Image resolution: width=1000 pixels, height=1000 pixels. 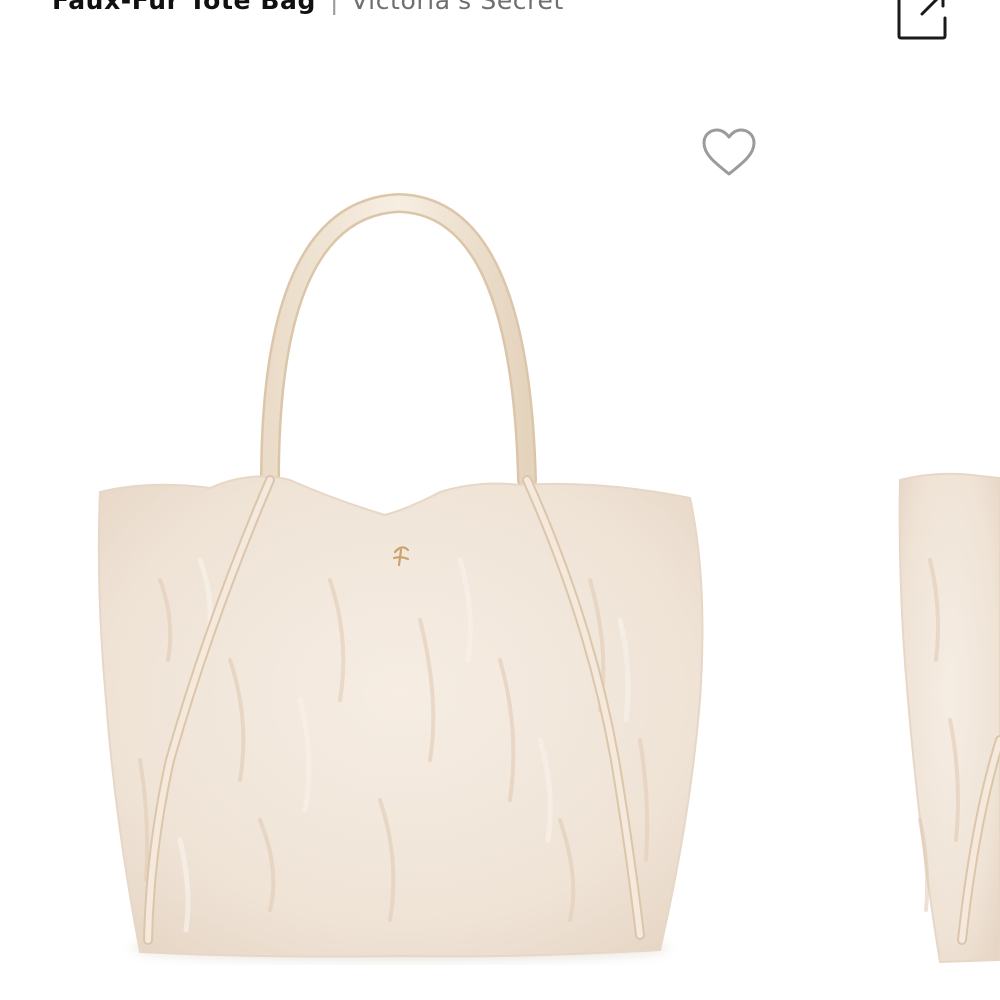 What do you see at coordinates (457, 7) in the screenshot?
I see `brand-name: Victoria's Secret` at bounding box center [457, 7].